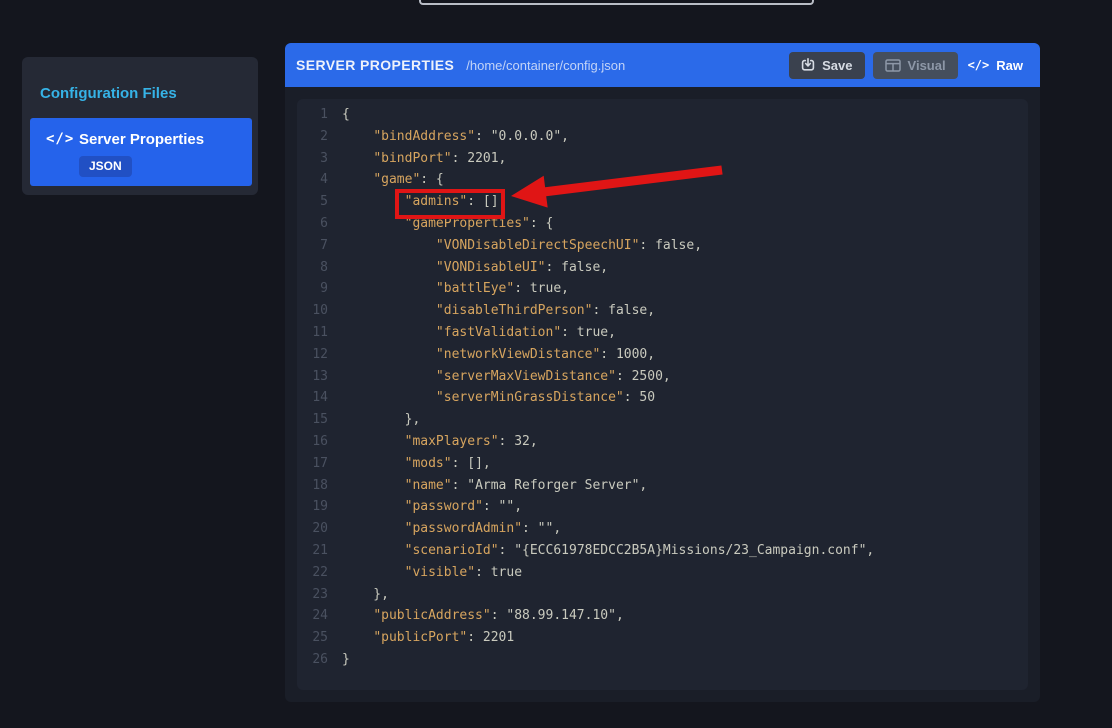 This screenshot has height=728, width=1112. Describe the element at coordinates (526, 485) in the screenshot. I see `code-text: "name": "Arma Reforger Server",` at that location.